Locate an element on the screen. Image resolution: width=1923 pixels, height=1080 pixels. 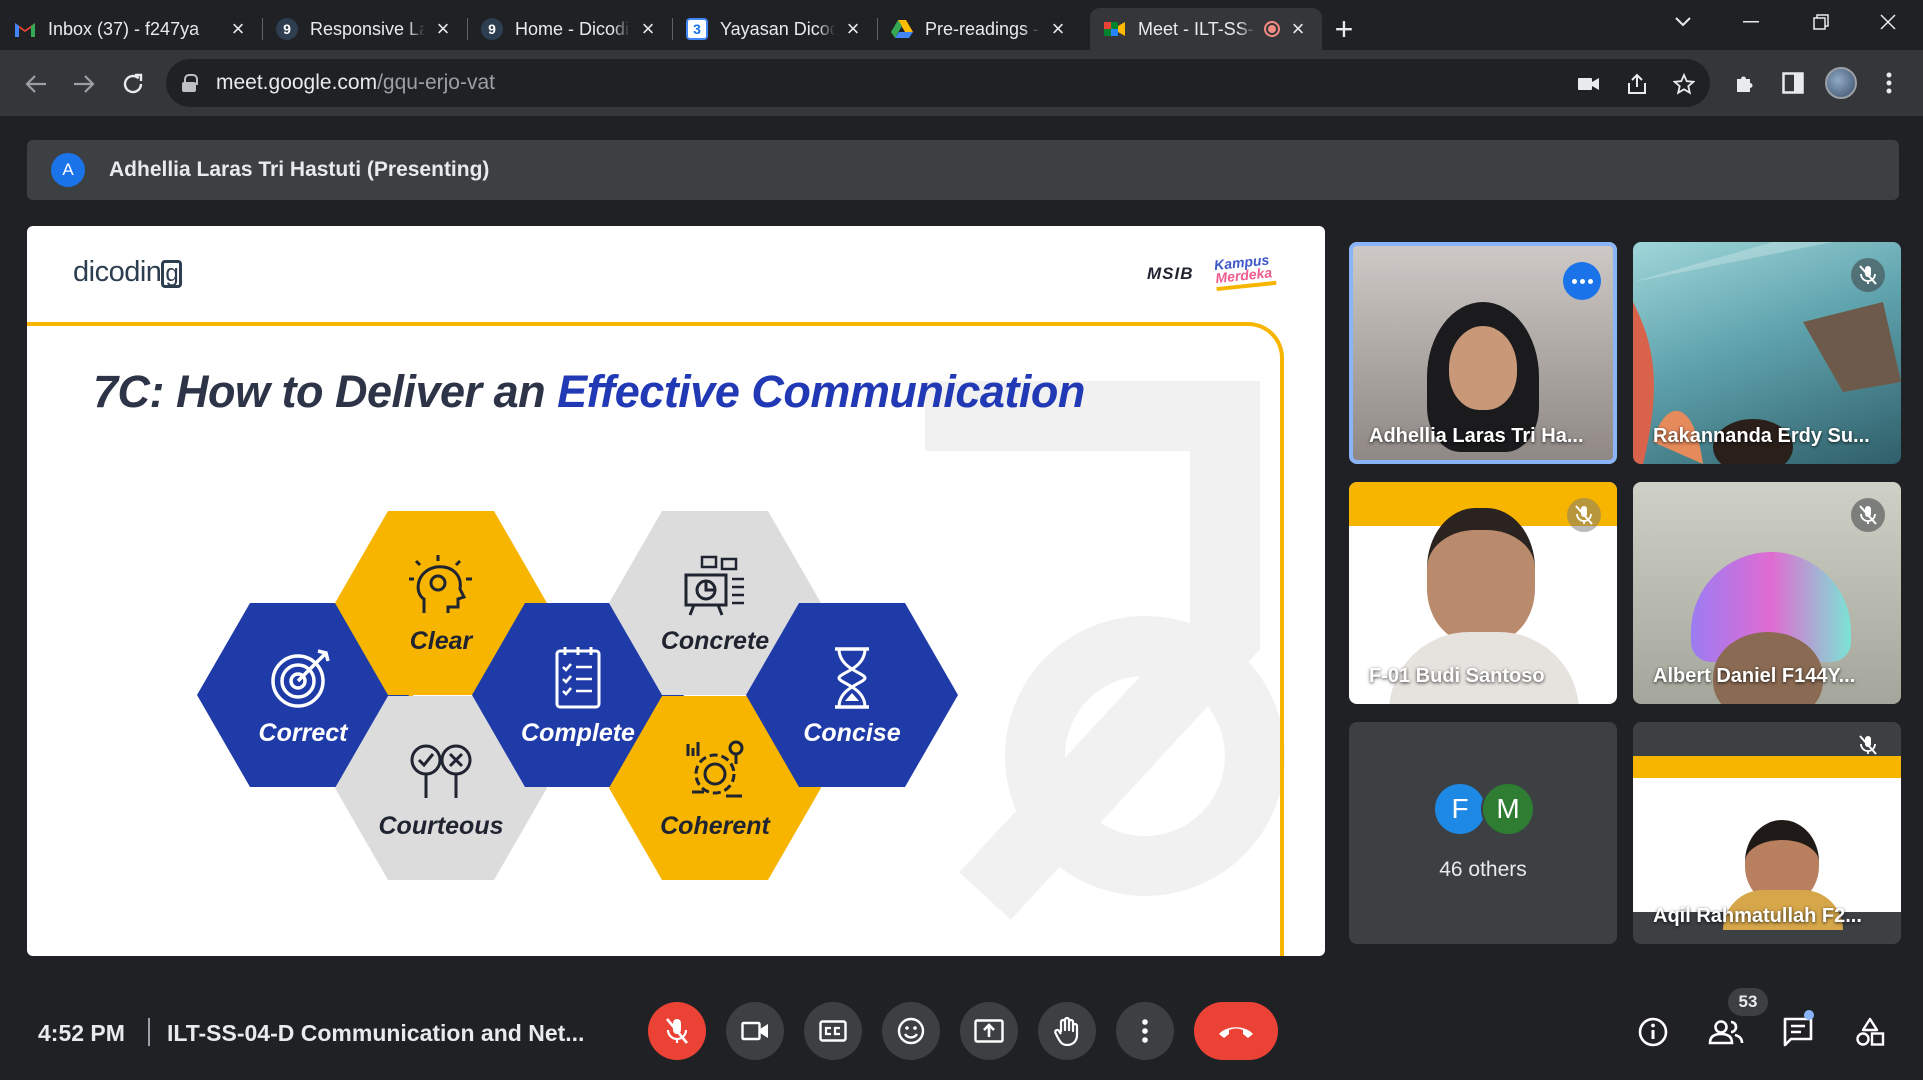
bookmark-star-icon is located at coordinates (1684, 84).